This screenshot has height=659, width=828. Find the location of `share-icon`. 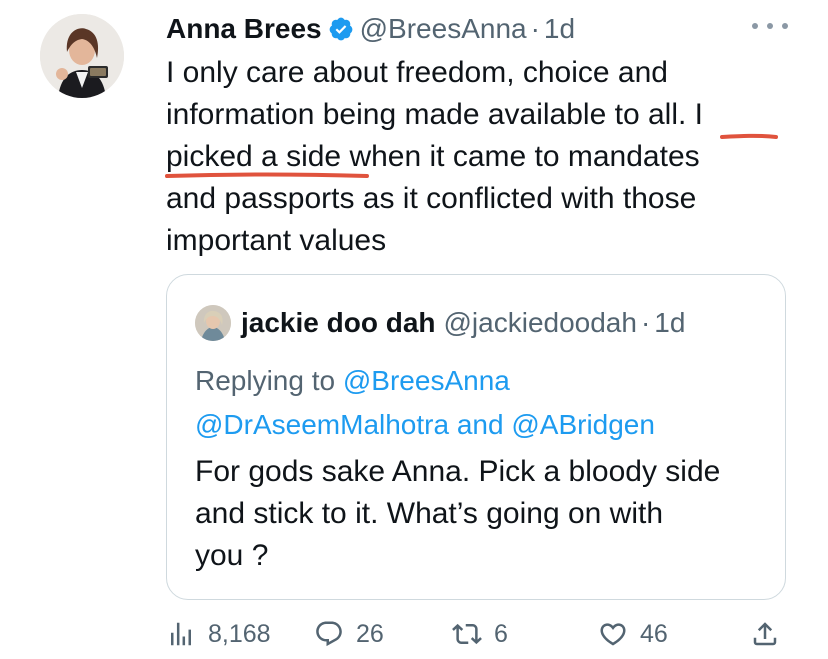

share-icon is located at coordinates (765, 634).